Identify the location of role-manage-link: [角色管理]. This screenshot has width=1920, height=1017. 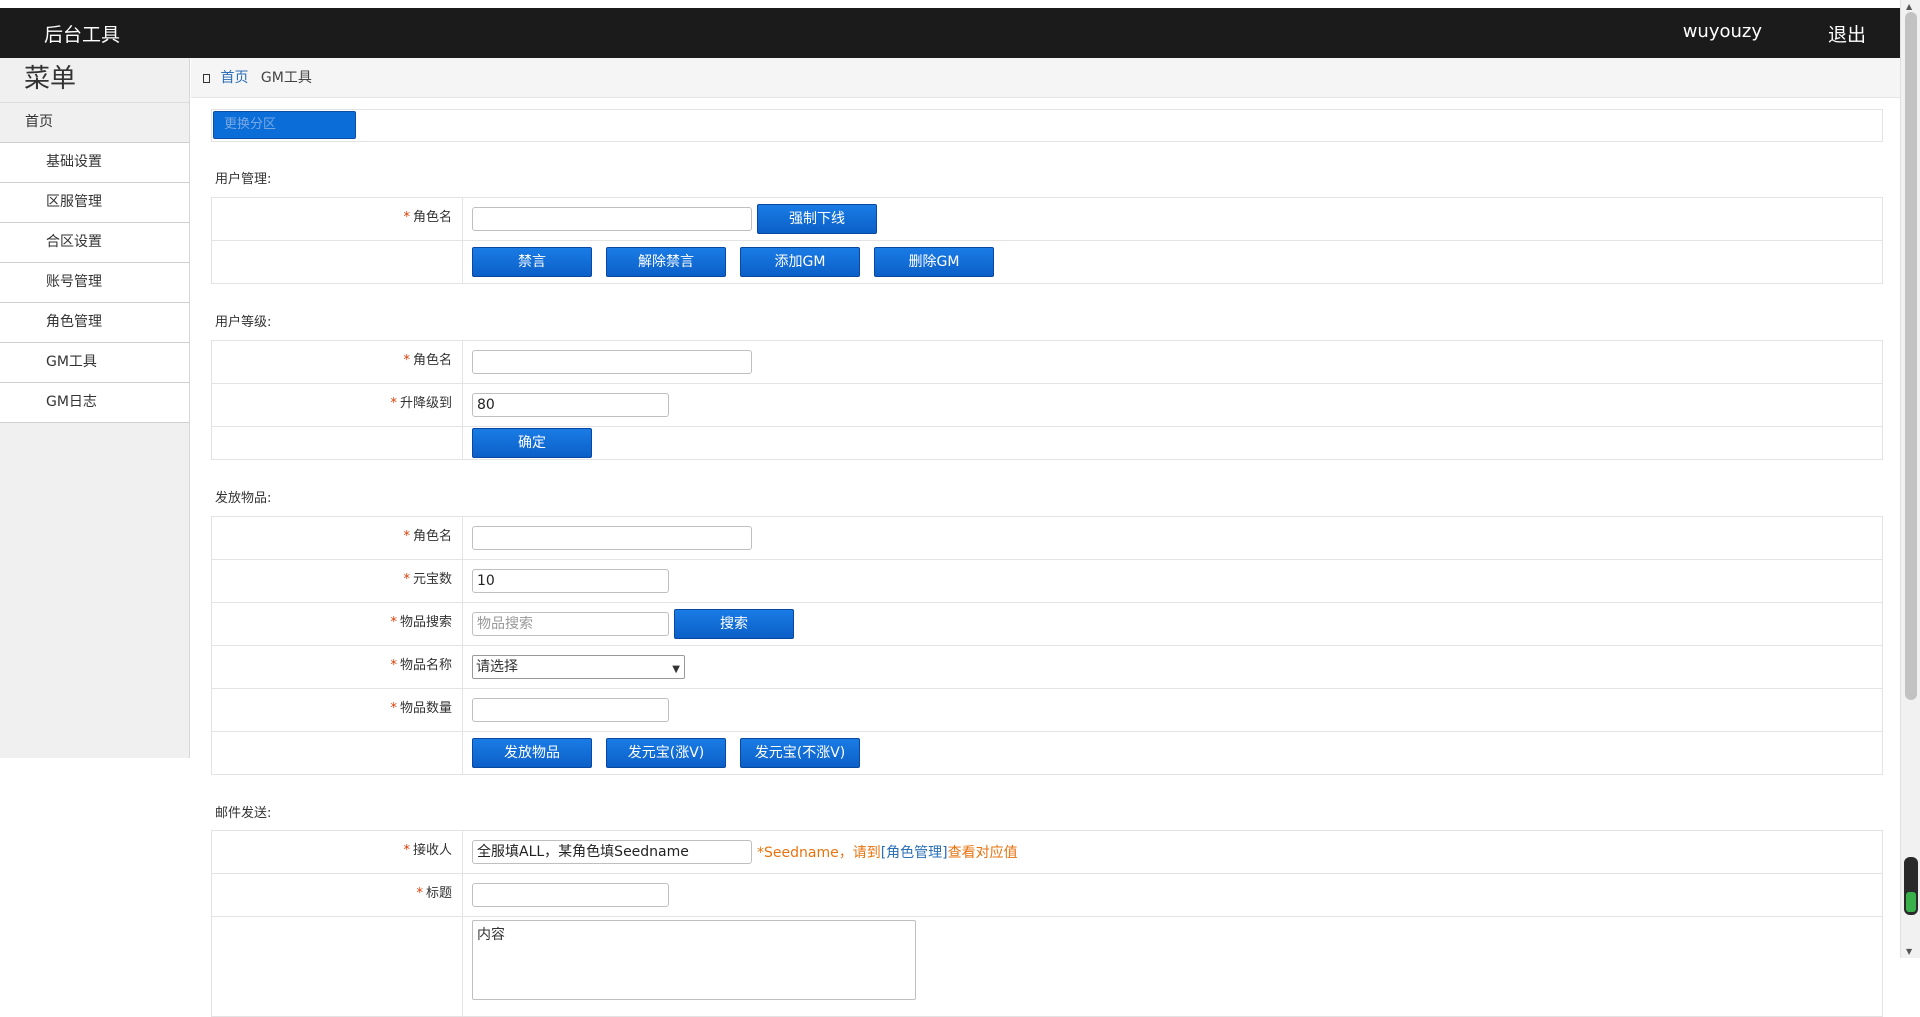
(914, 853).